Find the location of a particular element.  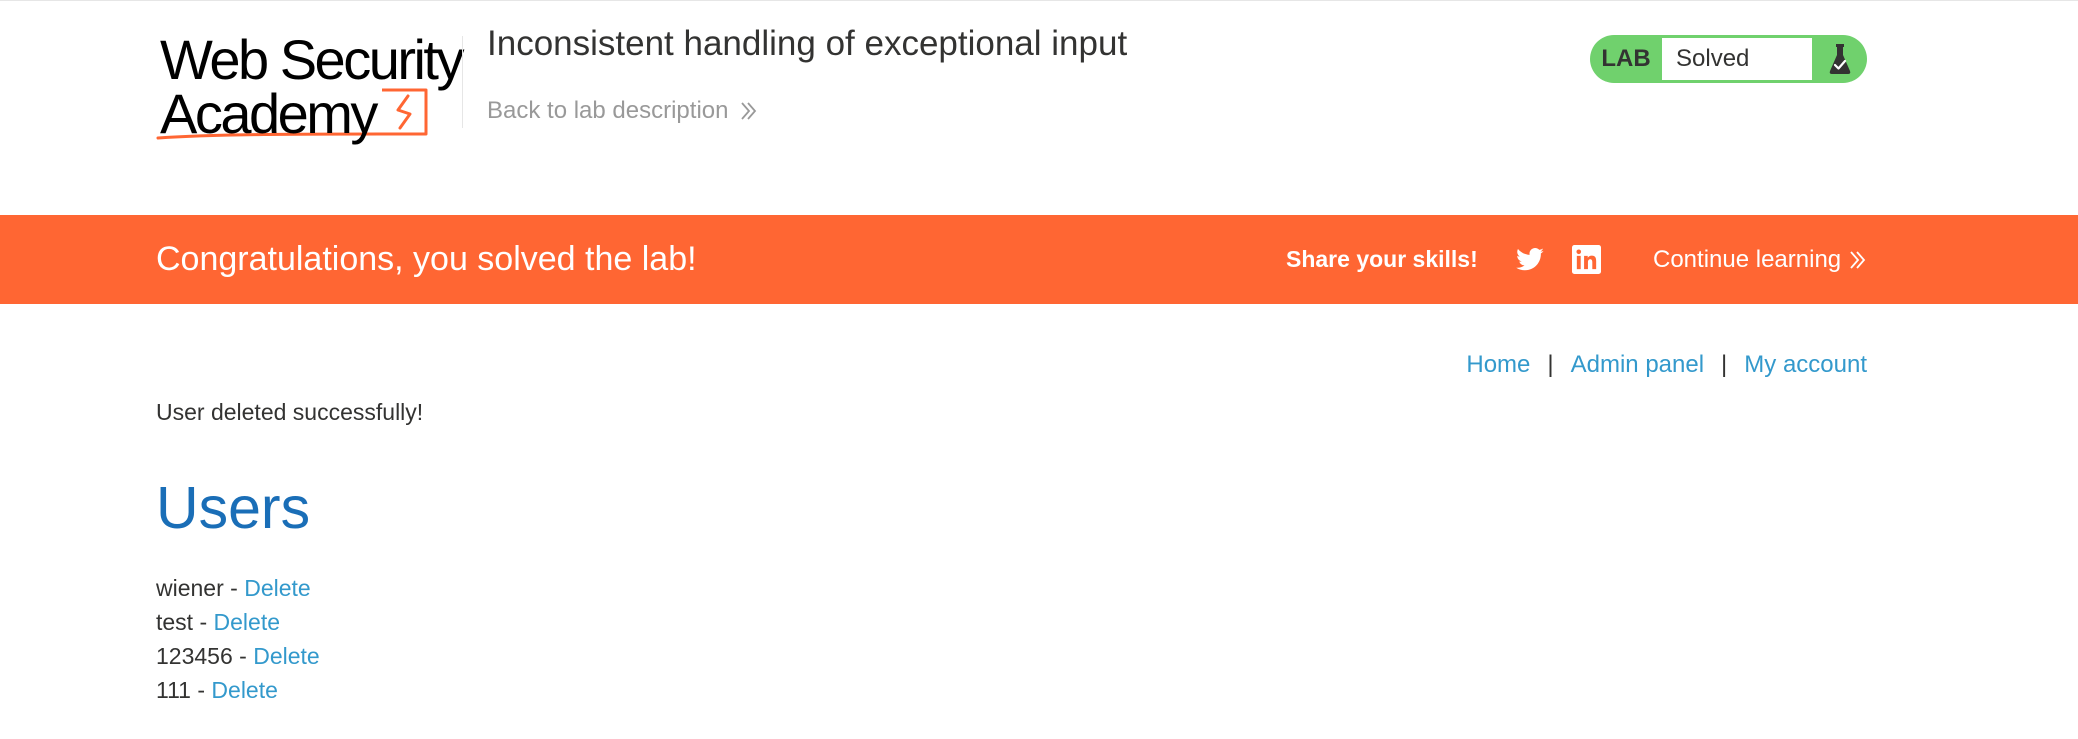

nav-my-account-link: My account is located at coordinates (1805, 365).